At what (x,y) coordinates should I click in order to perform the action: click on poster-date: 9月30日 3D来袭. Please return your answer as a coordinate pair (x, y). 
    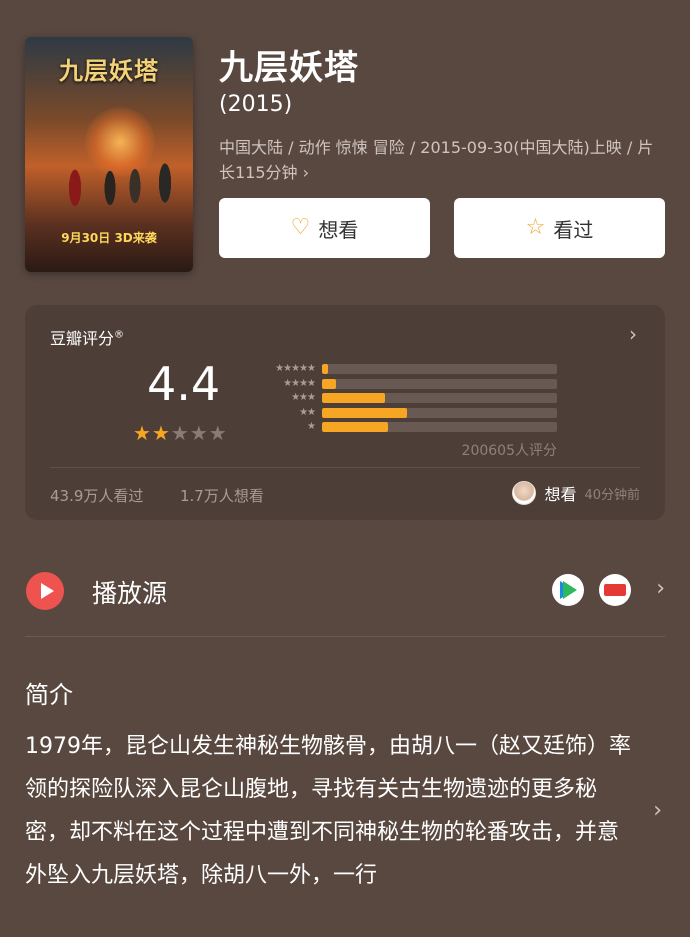
    Looking at the image, I should click on (109, 238).